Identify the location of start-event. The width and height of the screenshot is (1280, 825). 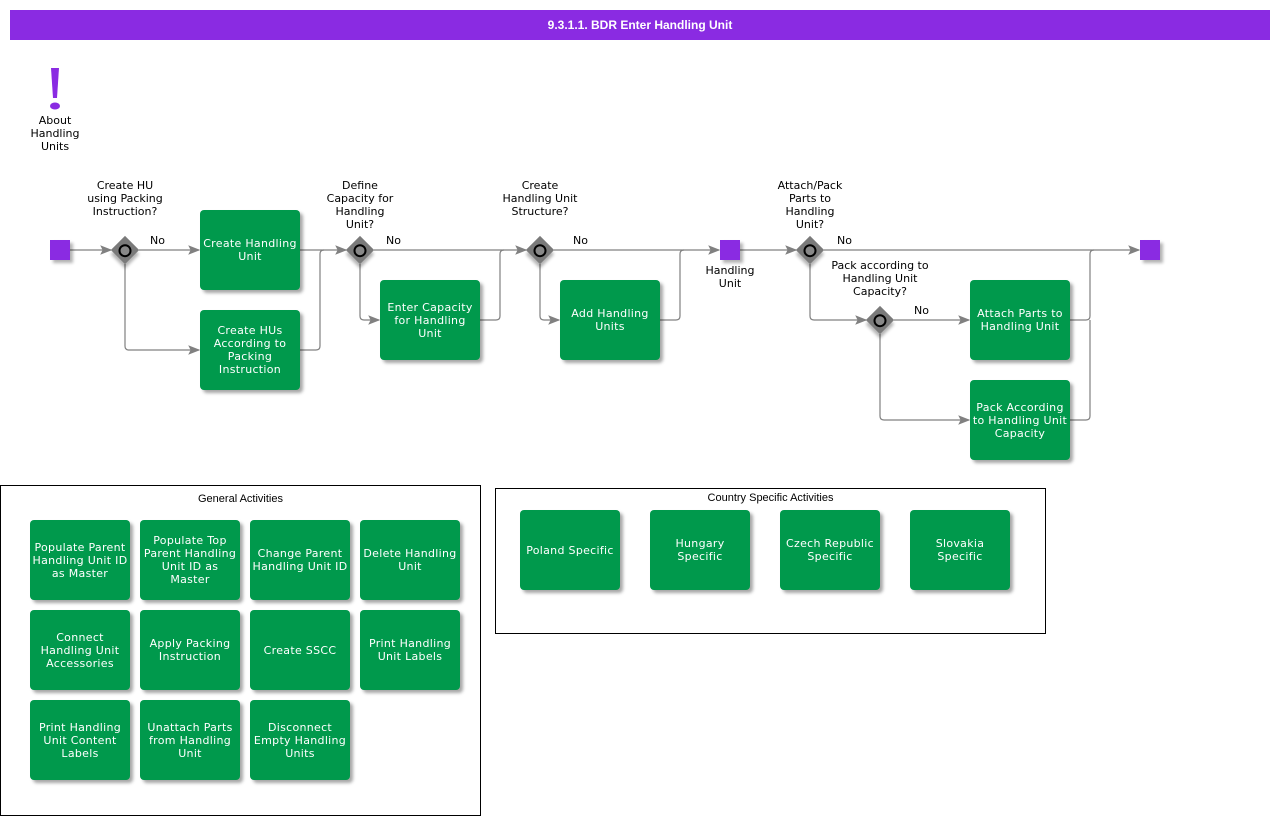
(60, 250).